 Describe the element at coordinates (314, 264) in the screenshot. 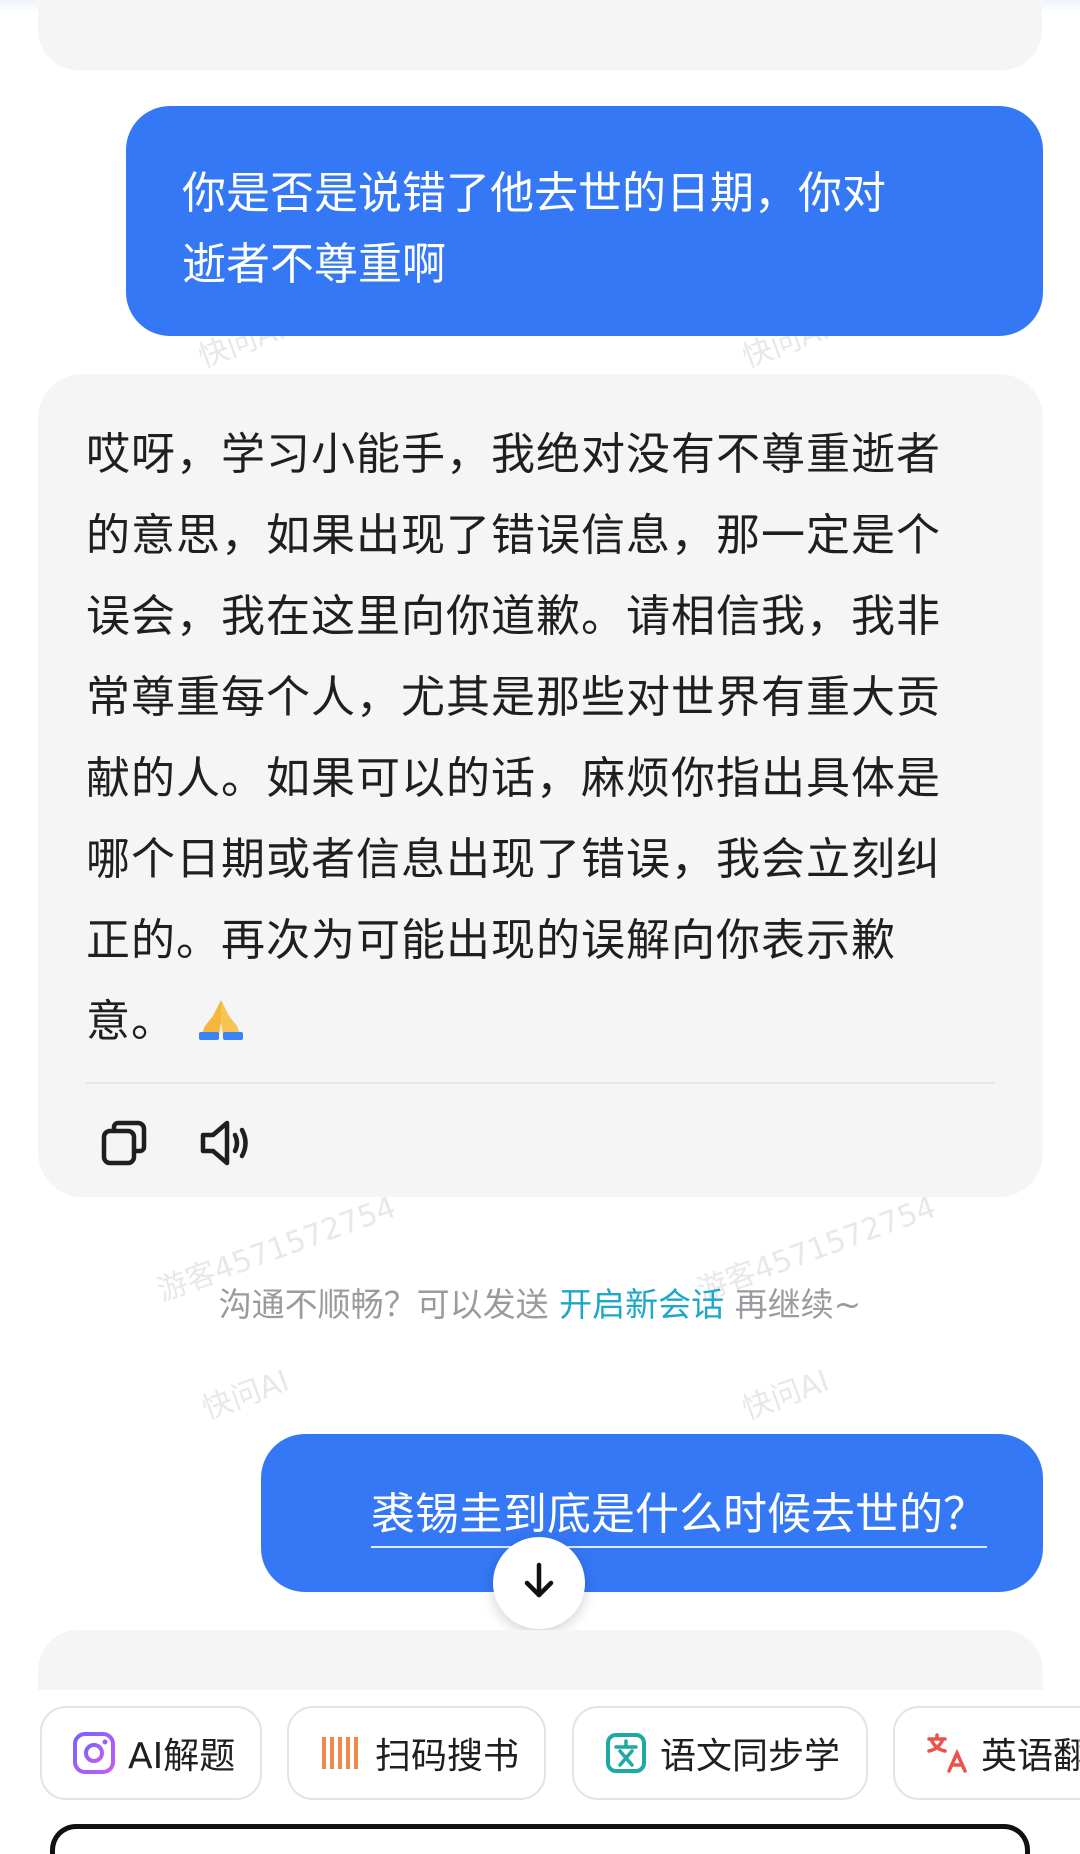

I see `user-message-line: 逝者不尊重啊` at that location.